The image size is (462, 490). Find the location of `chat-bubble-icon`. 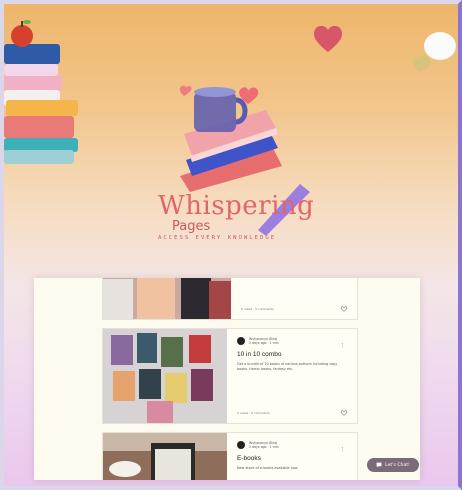

chat-bubble-icon is located at coordinates (379, 465).